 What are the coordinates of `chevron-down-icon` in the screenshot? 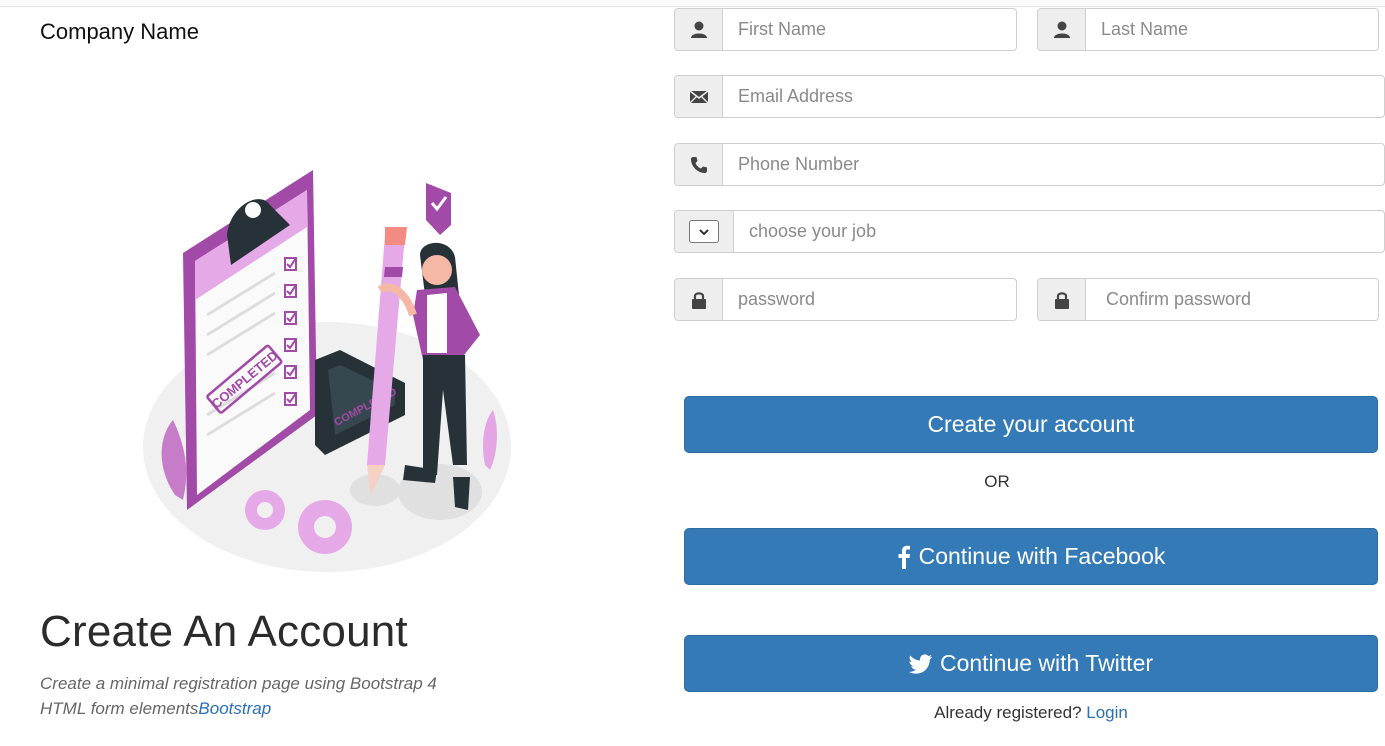 It's located at (704, 231).